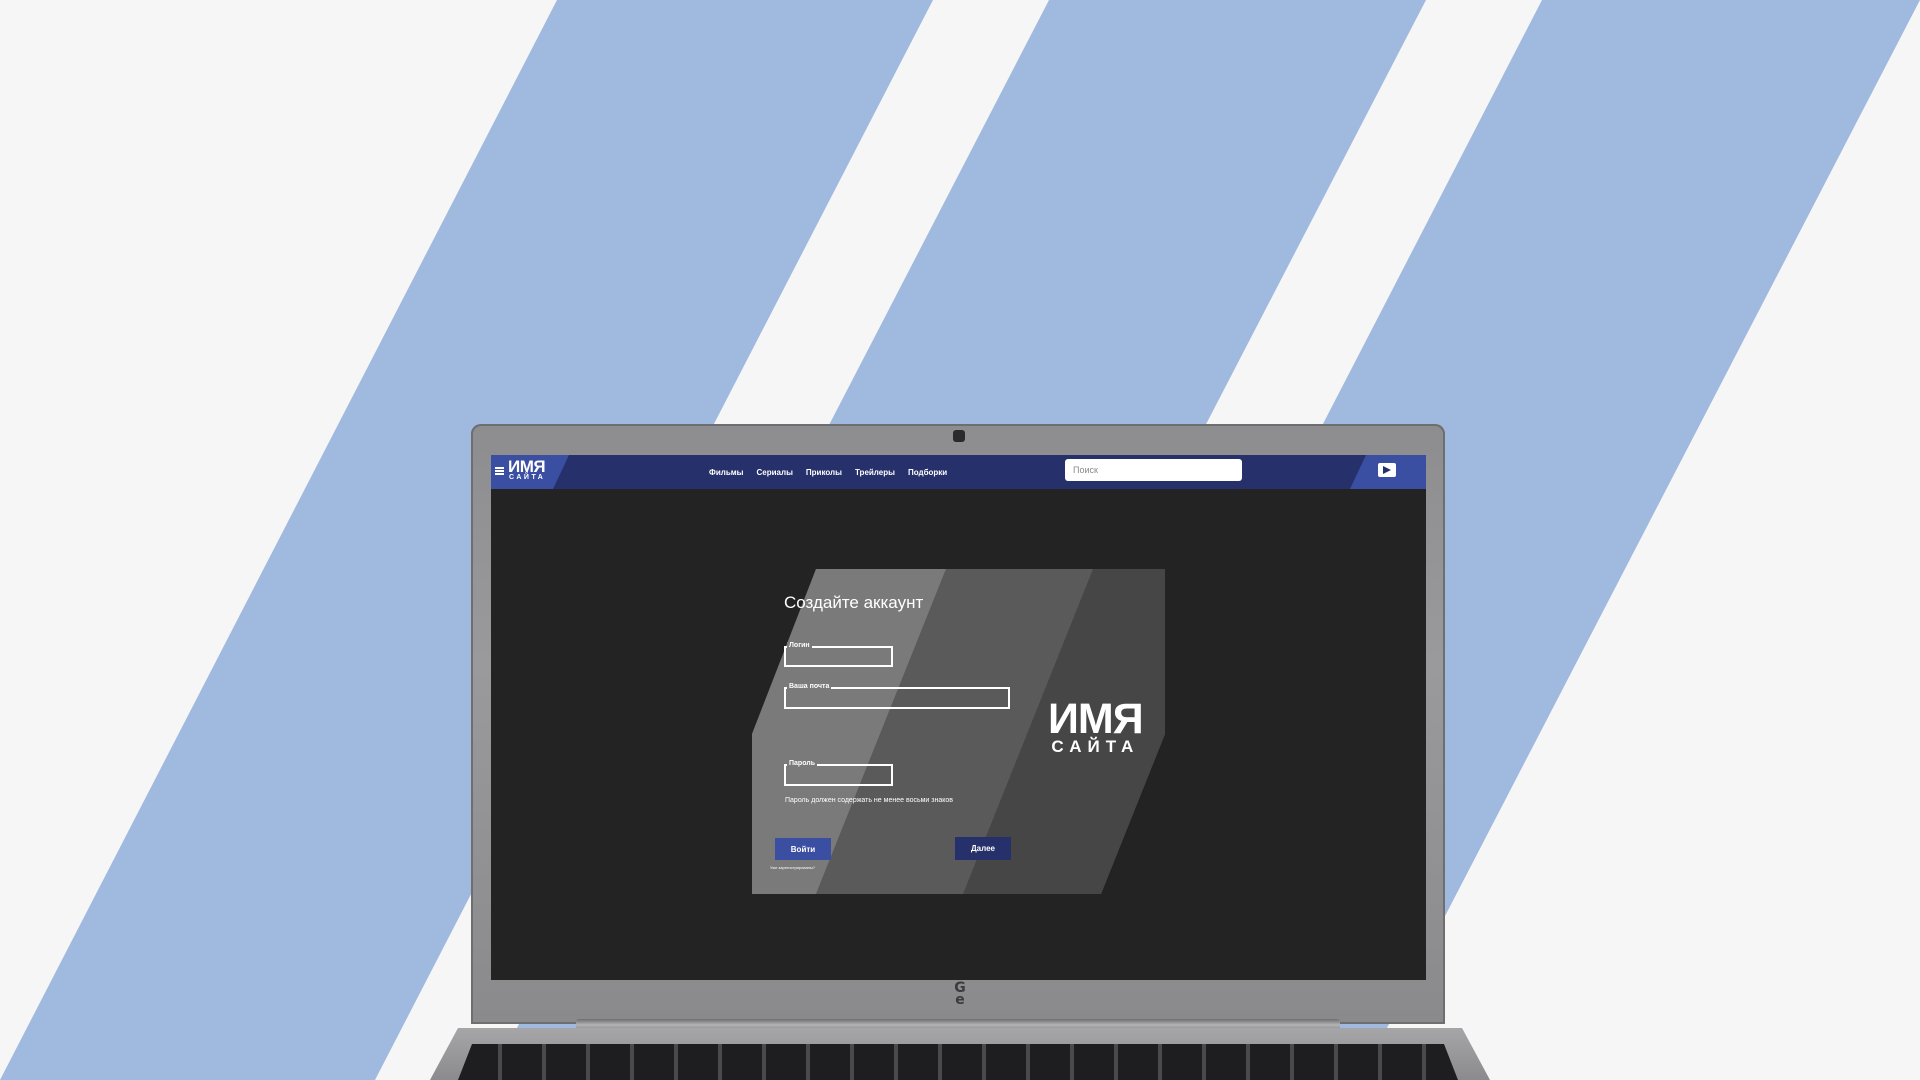  Describe the element at coordinates (803, 849) in the screenshot. I see `login-button: Войти` at that location.